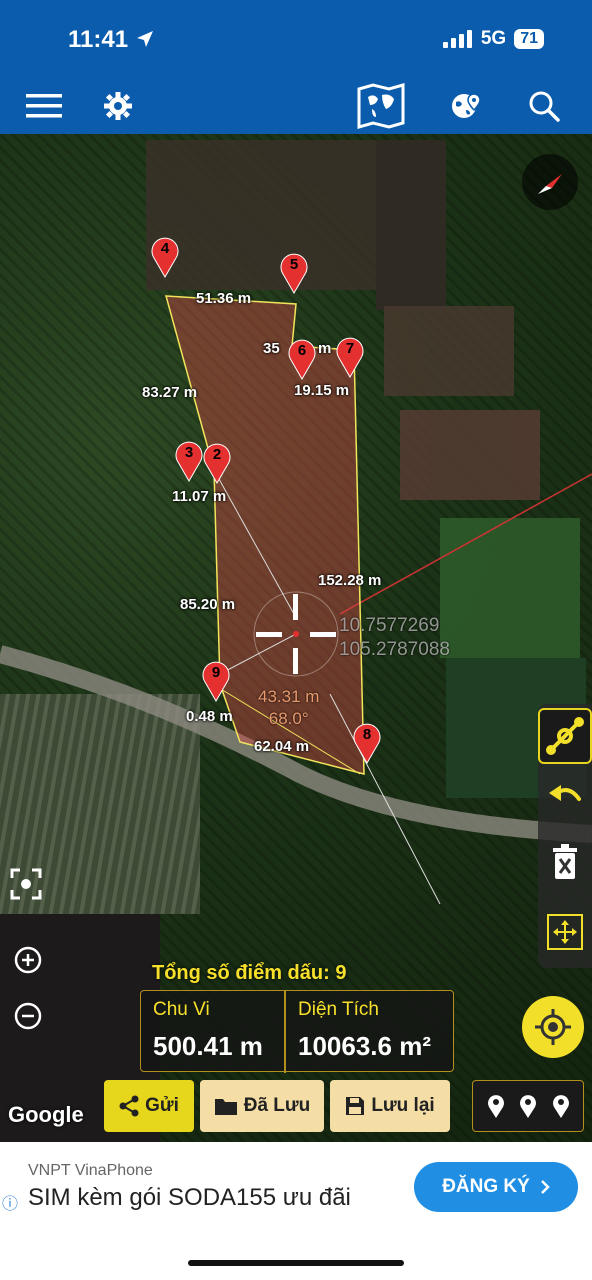 This screenshot has width=592, height=1280. Describe the element at coordinates (216, 672) in the screenshot. I see `pin-label: 9` at that location.